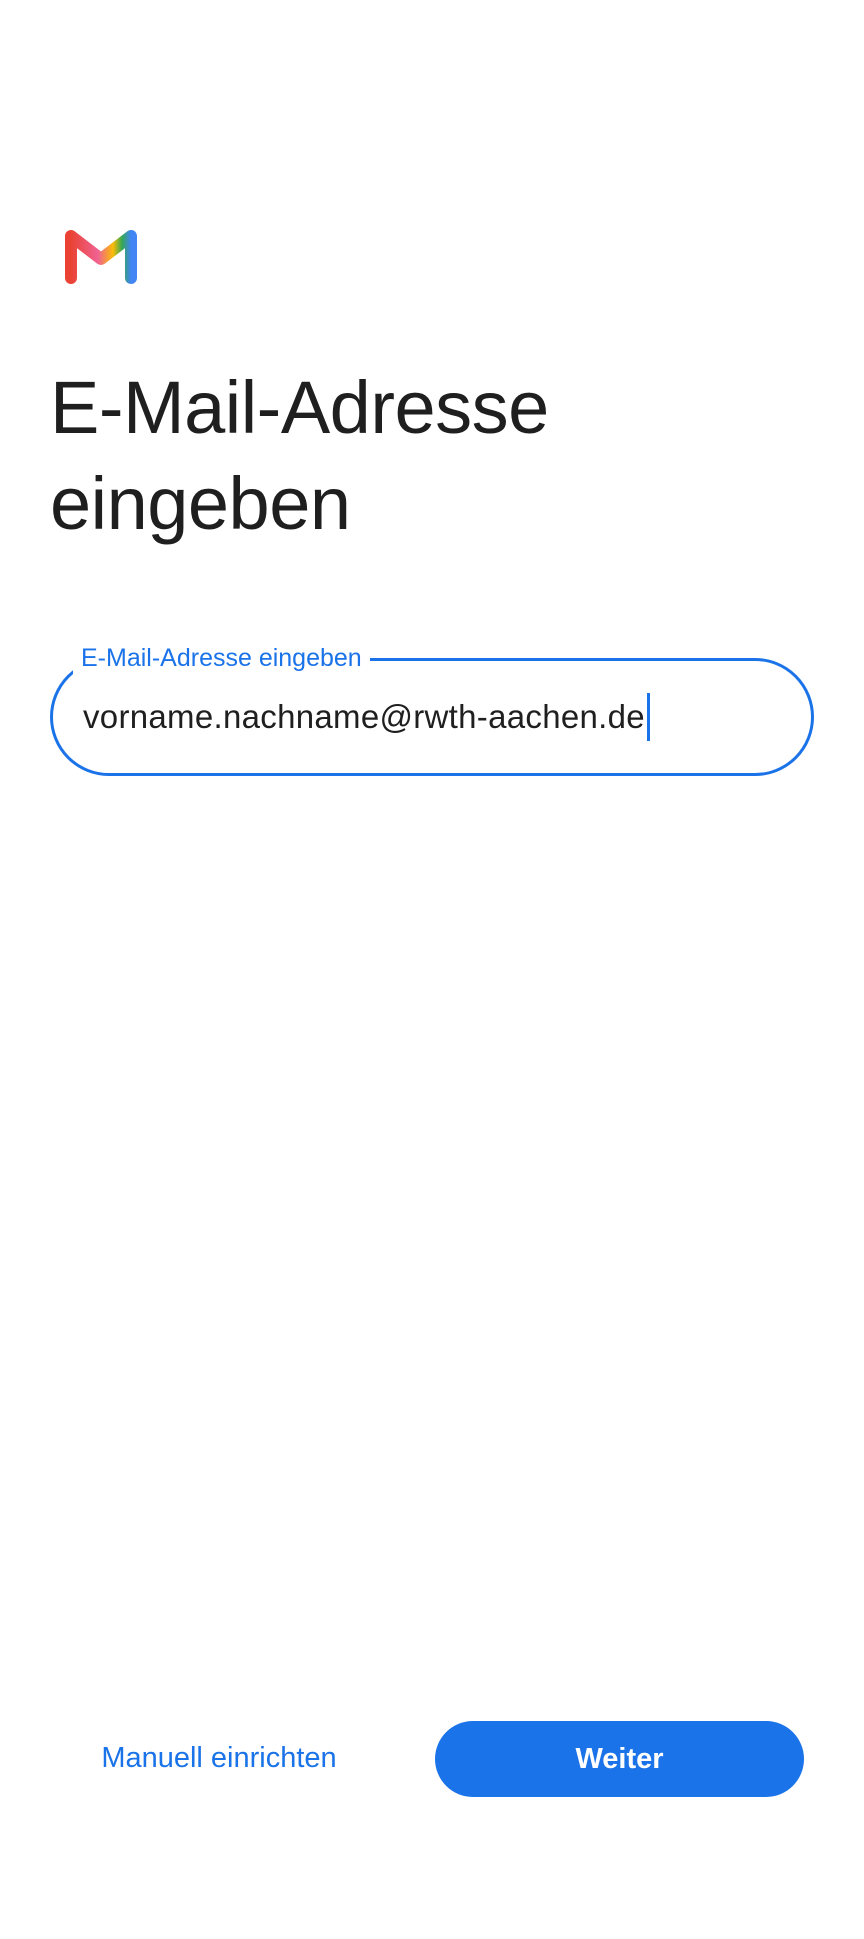 The image size is (864, 1939). I want to click on text-cursor, so click(648, 717).